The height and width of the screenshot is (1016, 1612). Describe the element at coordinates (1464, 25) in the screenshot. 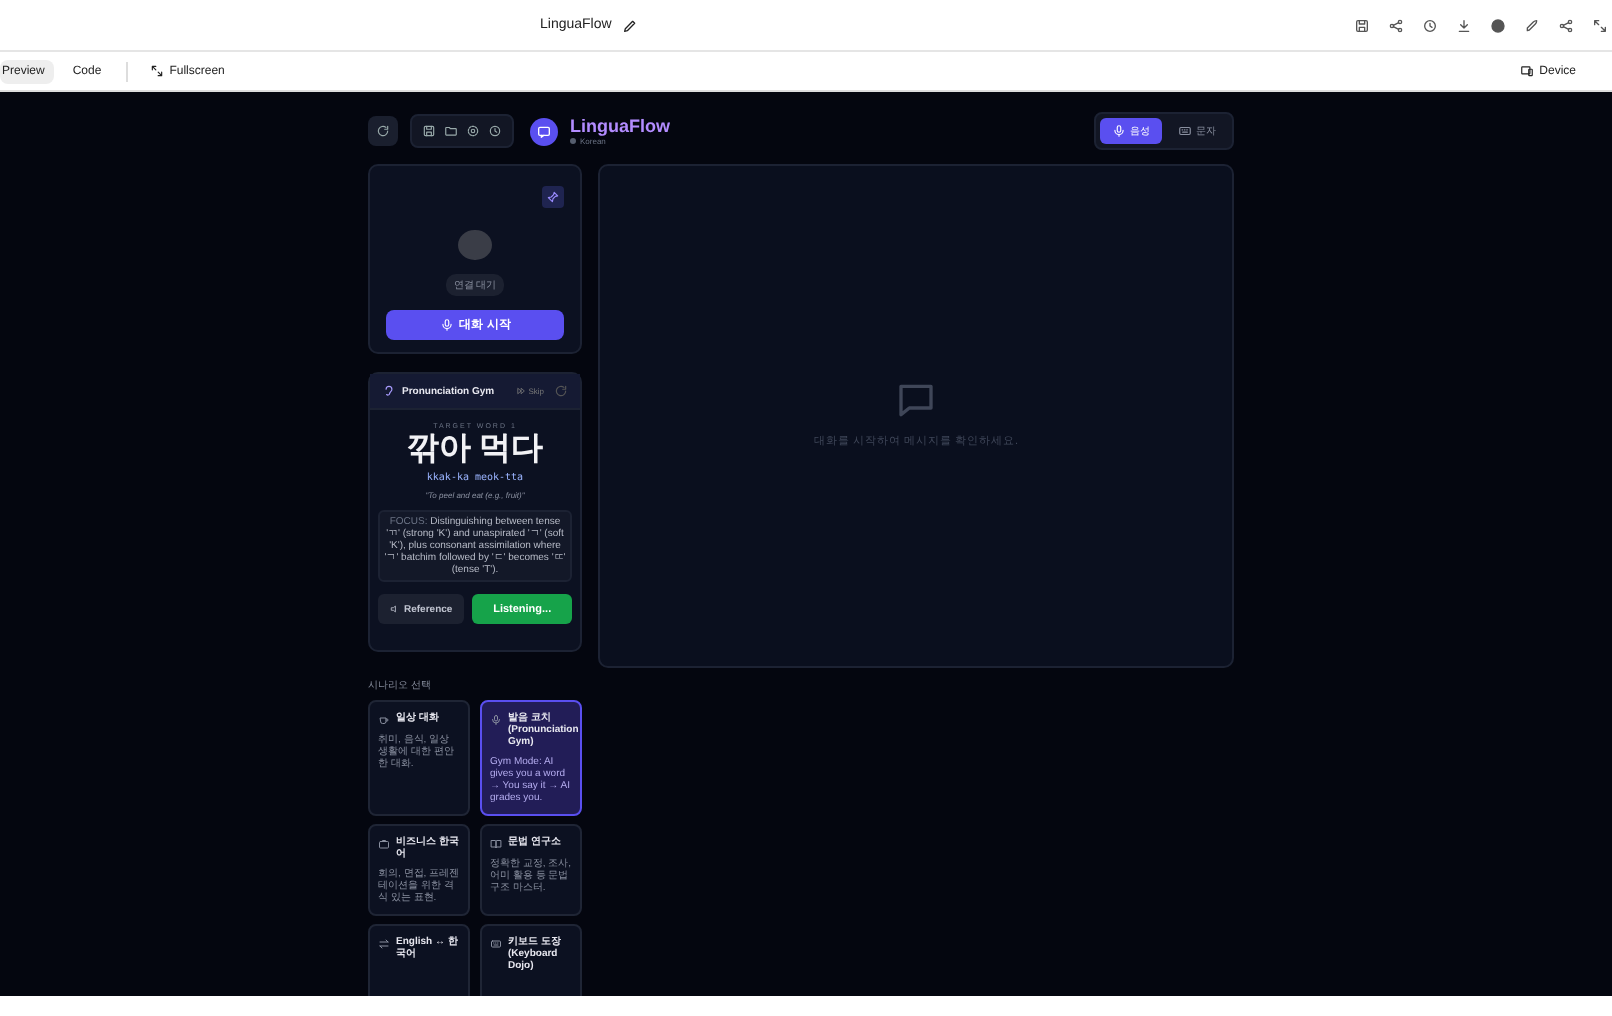

I see `download-icon` at that location.